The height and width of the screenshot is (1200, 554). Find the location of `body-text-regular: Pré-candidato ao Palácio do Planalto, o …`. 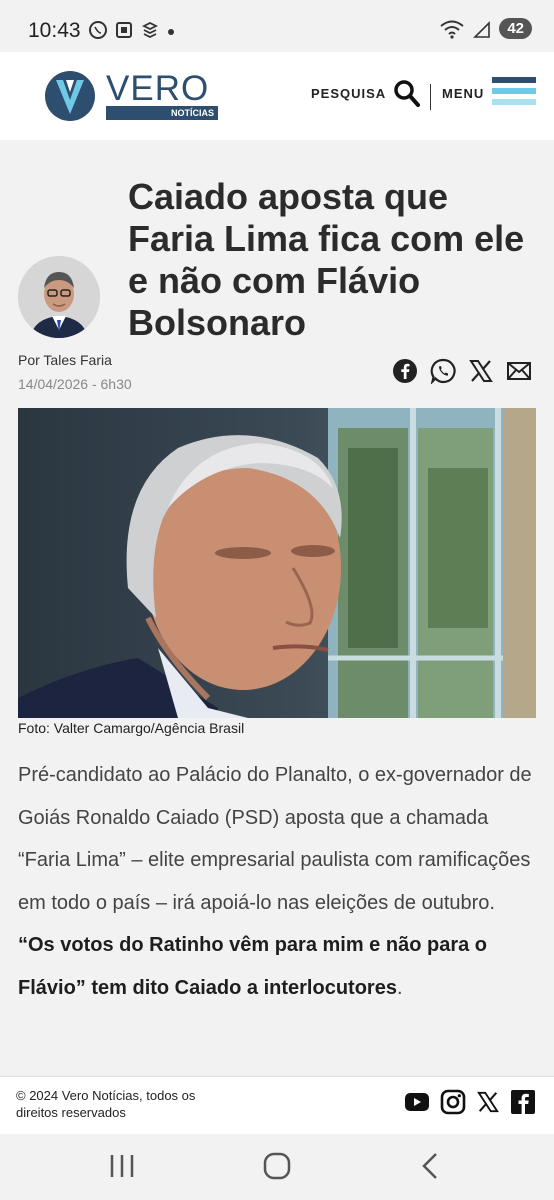

body-text-regular: Pré-candidato ao Palácio do Planalto, o … is located at coordinates (275, 839).